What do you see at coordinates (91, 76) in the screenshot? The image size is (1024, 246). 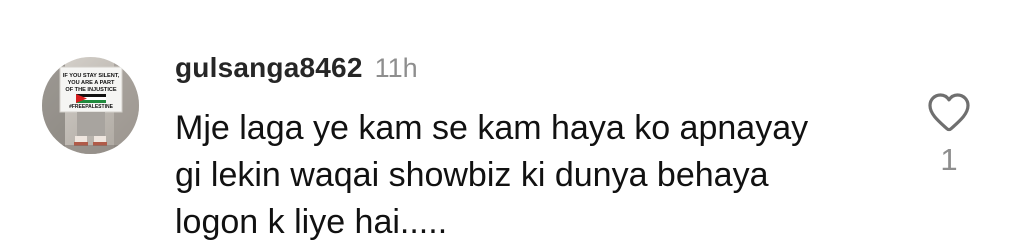 I see `avatar-sign-line-1: IF YOU STAY SILENT,` at bounding box center [91, 76].